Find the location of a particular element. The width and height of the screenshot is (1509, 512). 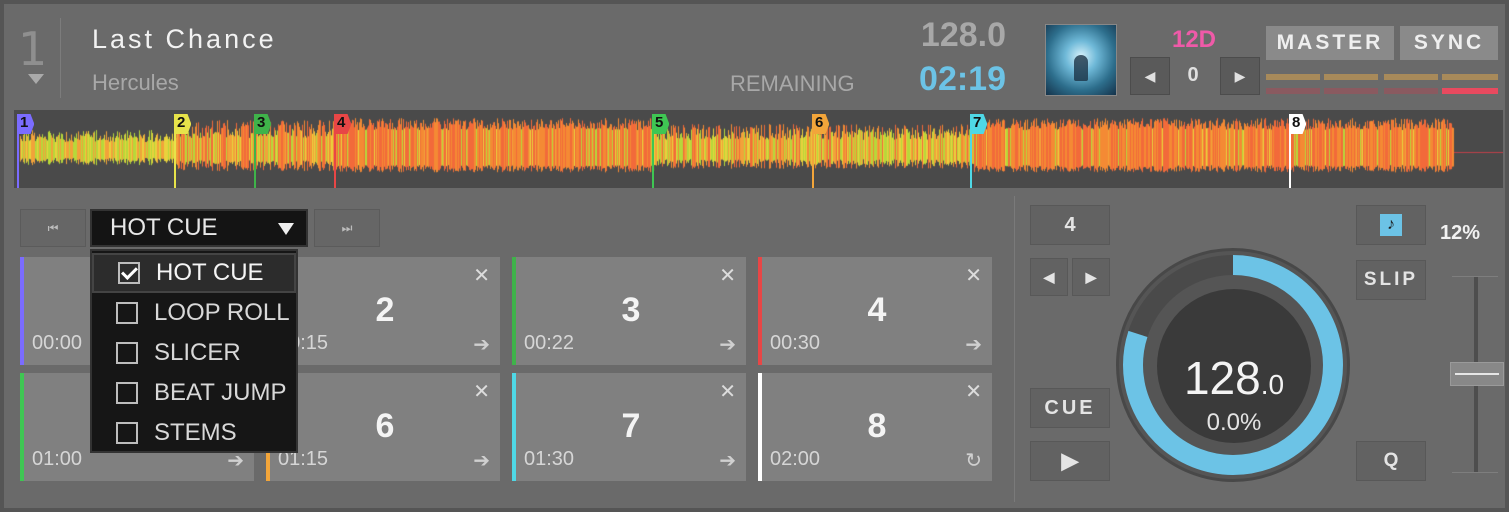

pad-mode-menu: HOT CUE LOOP ROLL SLICER BEAT JUMP STEMS is located at coordinates (194, 351).